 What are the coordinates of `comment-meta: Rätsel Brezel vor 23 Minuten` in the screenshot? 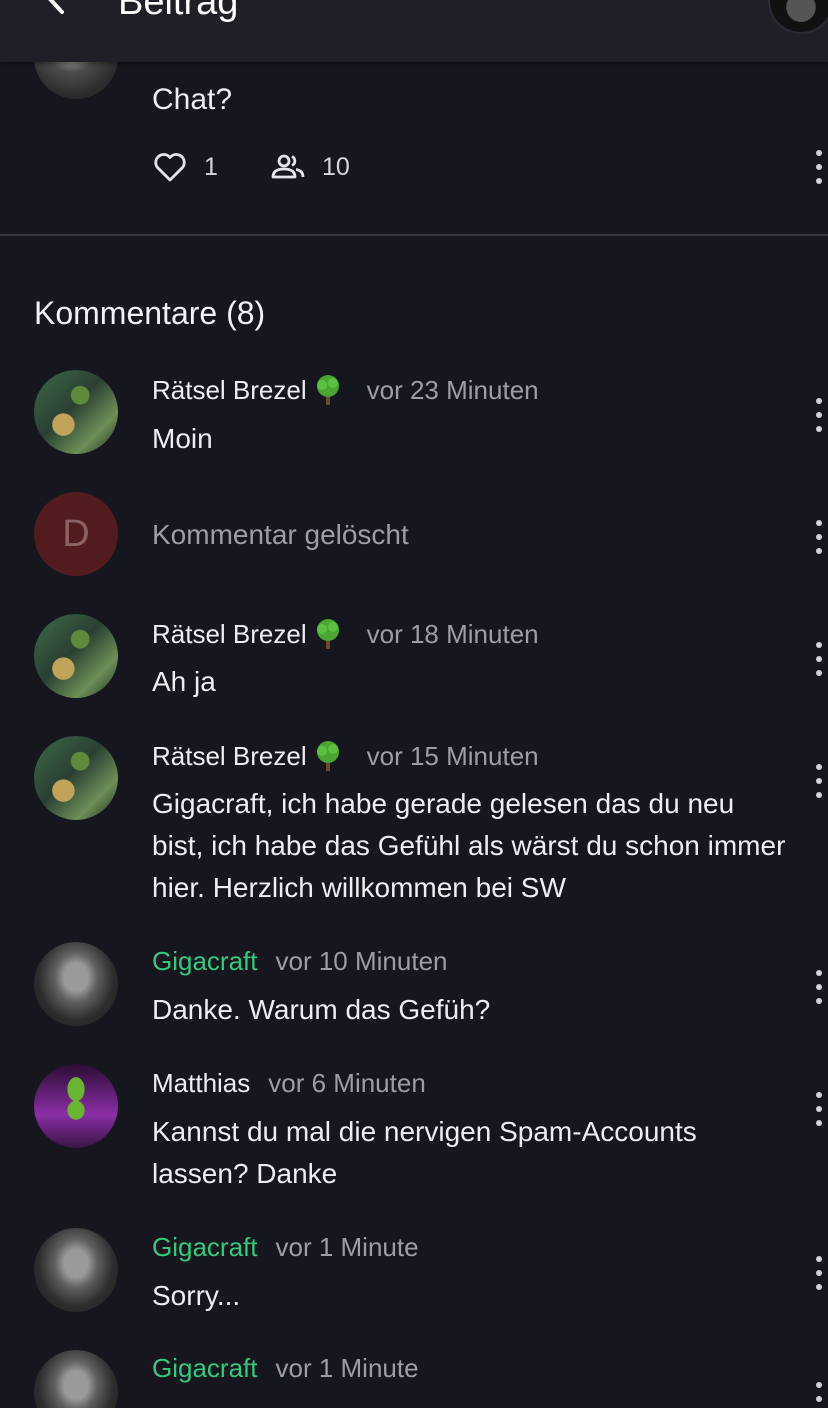 It's located at (345, 390).